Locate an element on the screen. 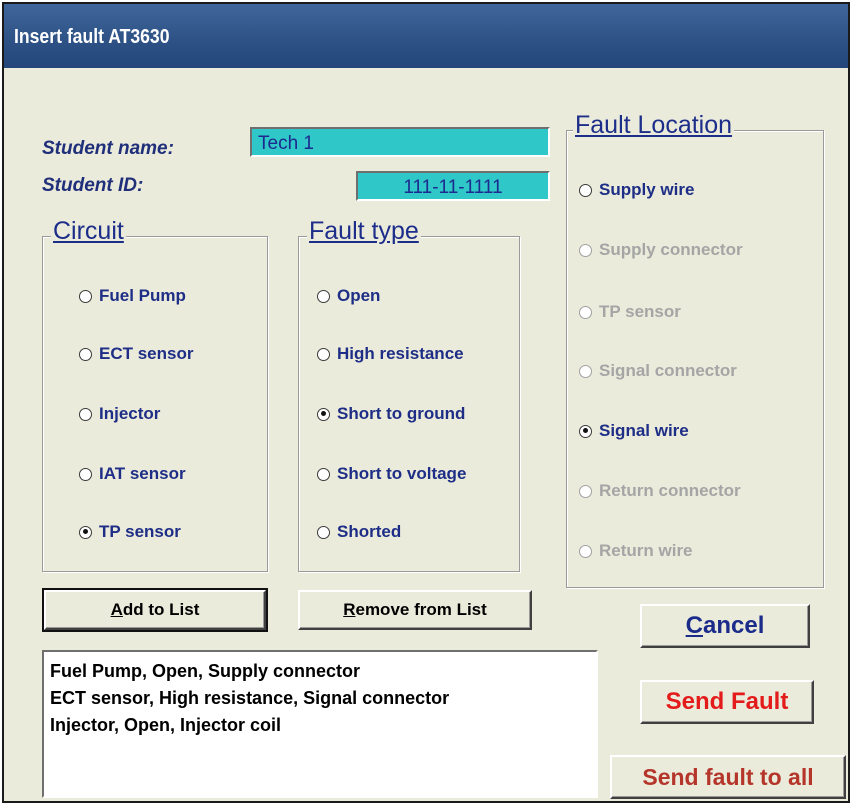 This screenshot has height=809, width=856. radio-return-wire: Return wire is located at coordinates (636, 551).